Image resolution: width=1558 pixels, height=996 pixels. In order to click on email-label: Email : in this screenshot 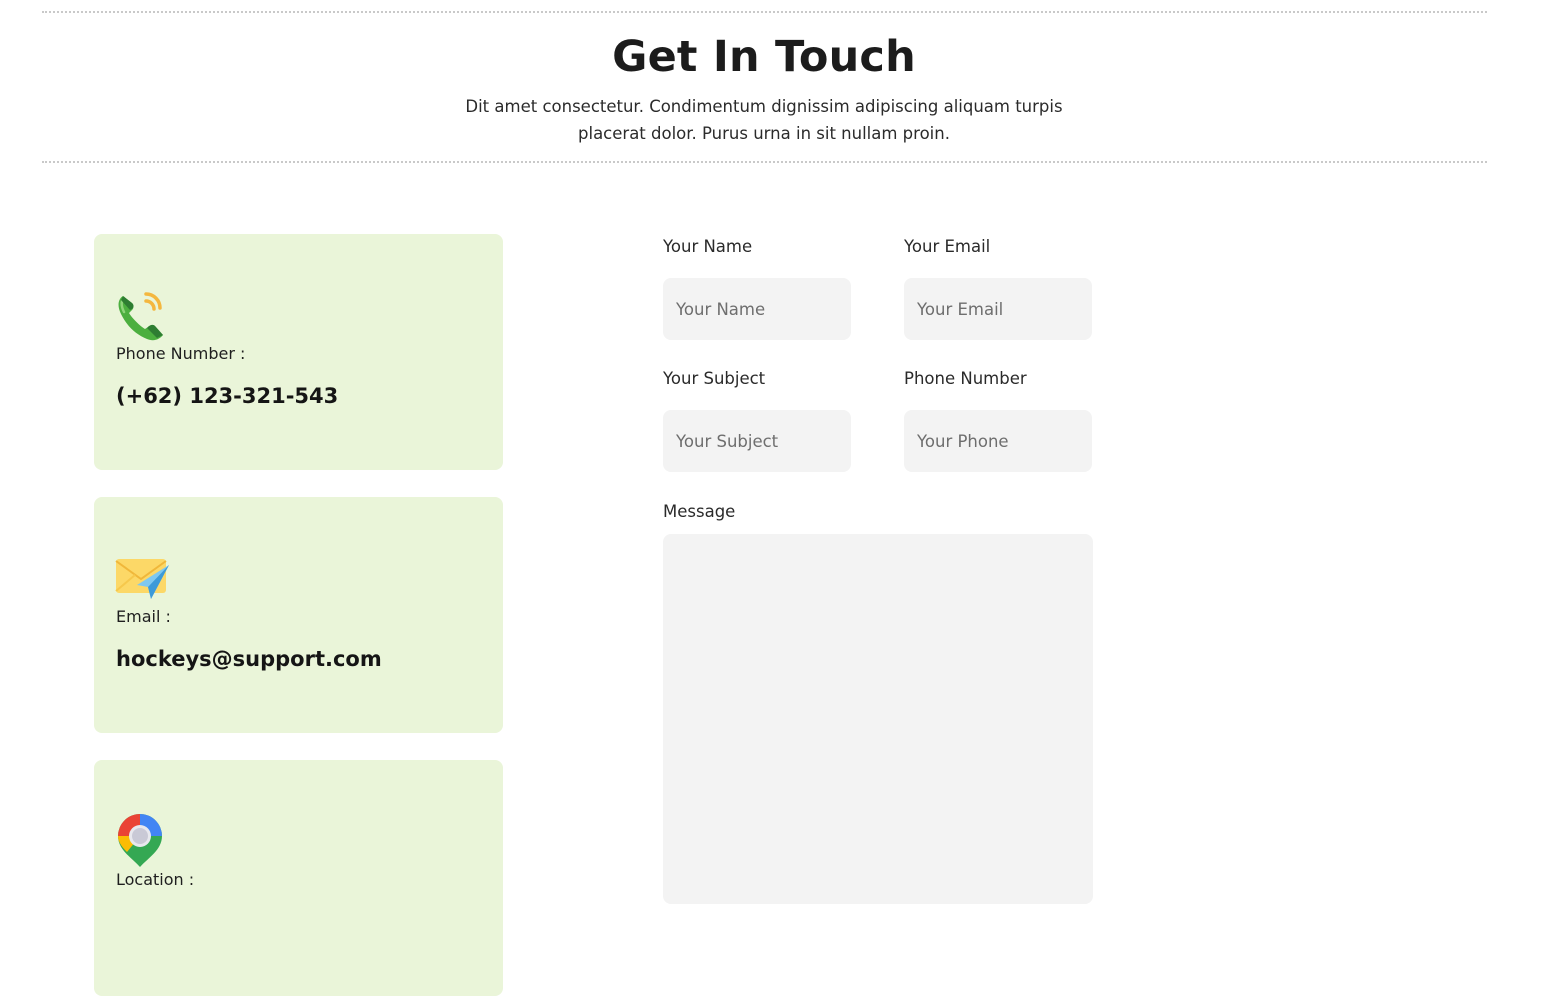, I will do `click(143, 616)`.